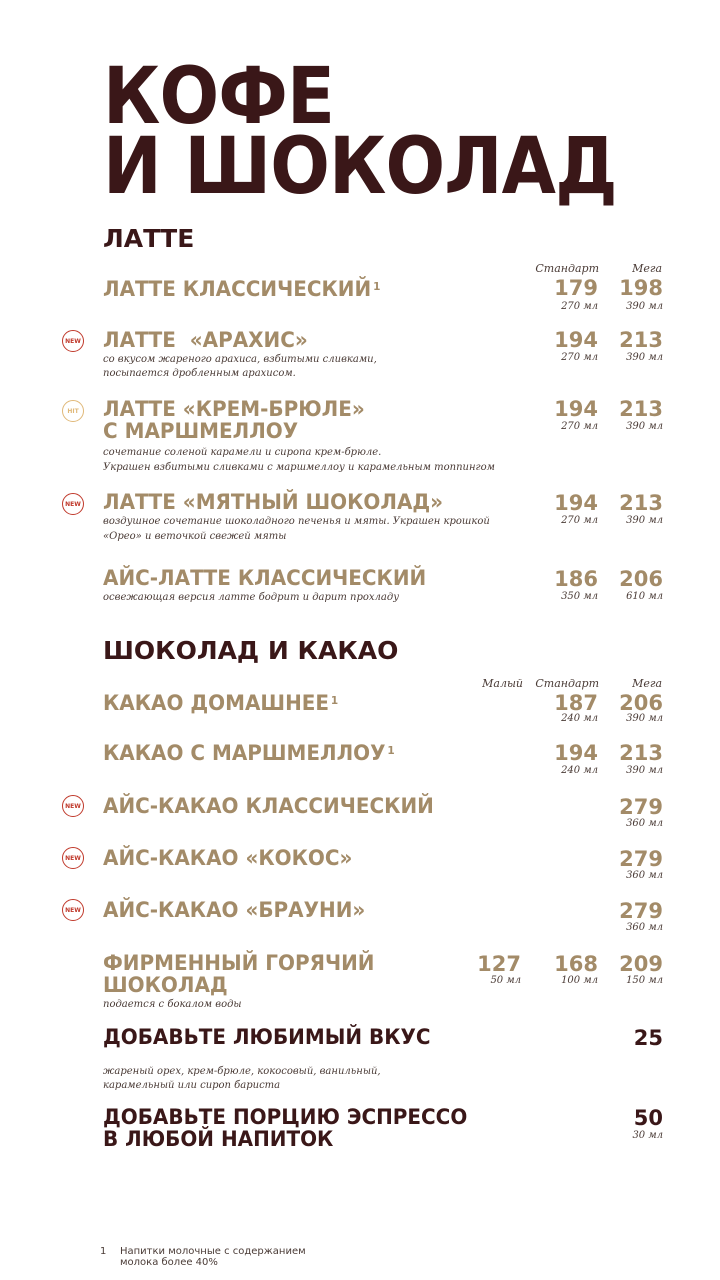 This screenshot has height=1280, width=720. What do you see at coordinates (199, 373) in the screenshot?
I see `item-description-line2: посыпается дробленным арахисом.` at bounding box center [199, 373].